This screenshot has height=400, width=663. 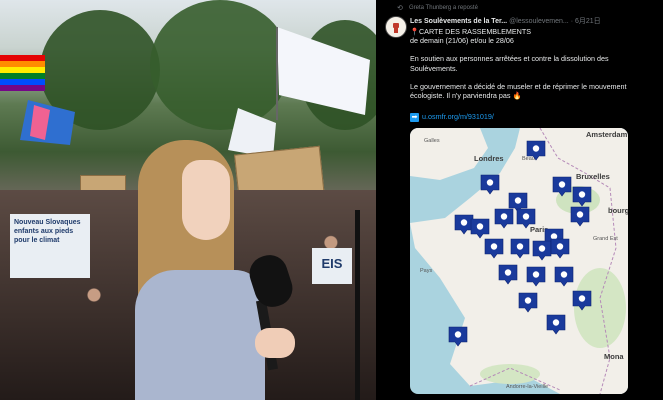 I want to click on fist-logo-icon, so click(x=396, y=28).